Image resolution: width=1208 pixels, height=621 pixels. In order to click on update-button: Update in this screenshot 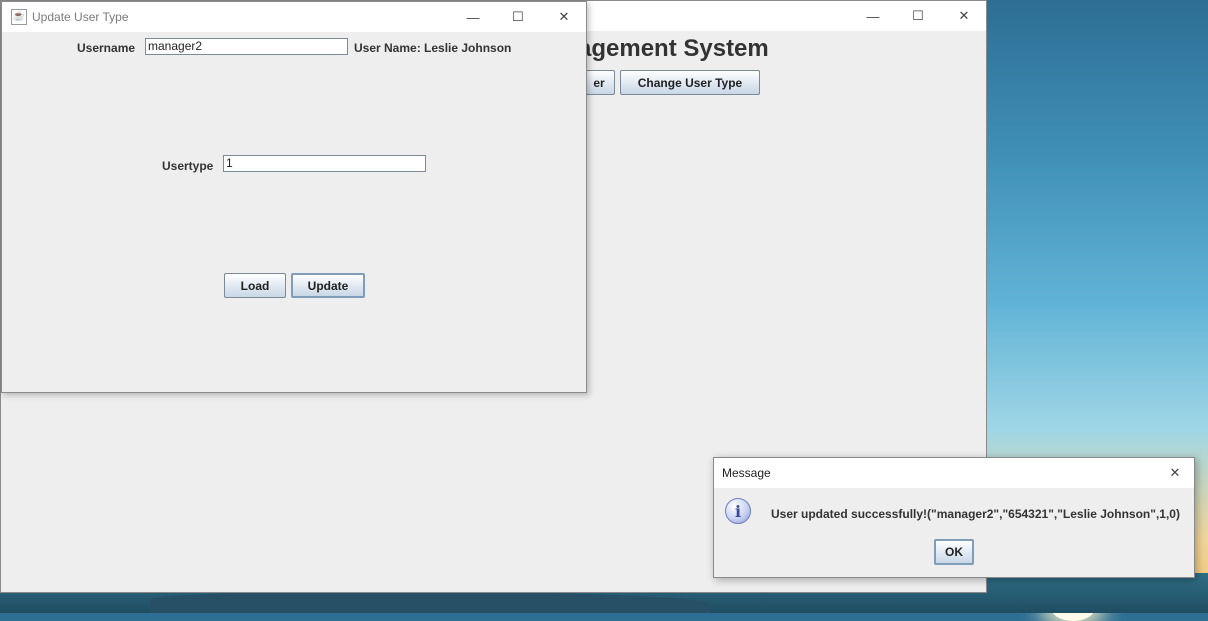, I will do `click(328, 285)`.